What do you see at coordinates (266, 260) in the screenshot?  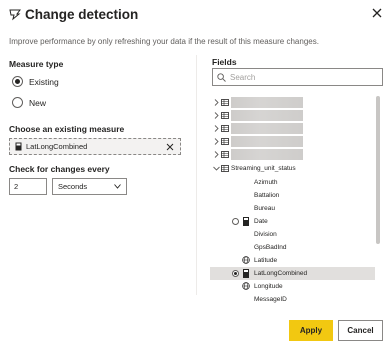 I see `field-name: Latitude` at bounding box center [266, 260].